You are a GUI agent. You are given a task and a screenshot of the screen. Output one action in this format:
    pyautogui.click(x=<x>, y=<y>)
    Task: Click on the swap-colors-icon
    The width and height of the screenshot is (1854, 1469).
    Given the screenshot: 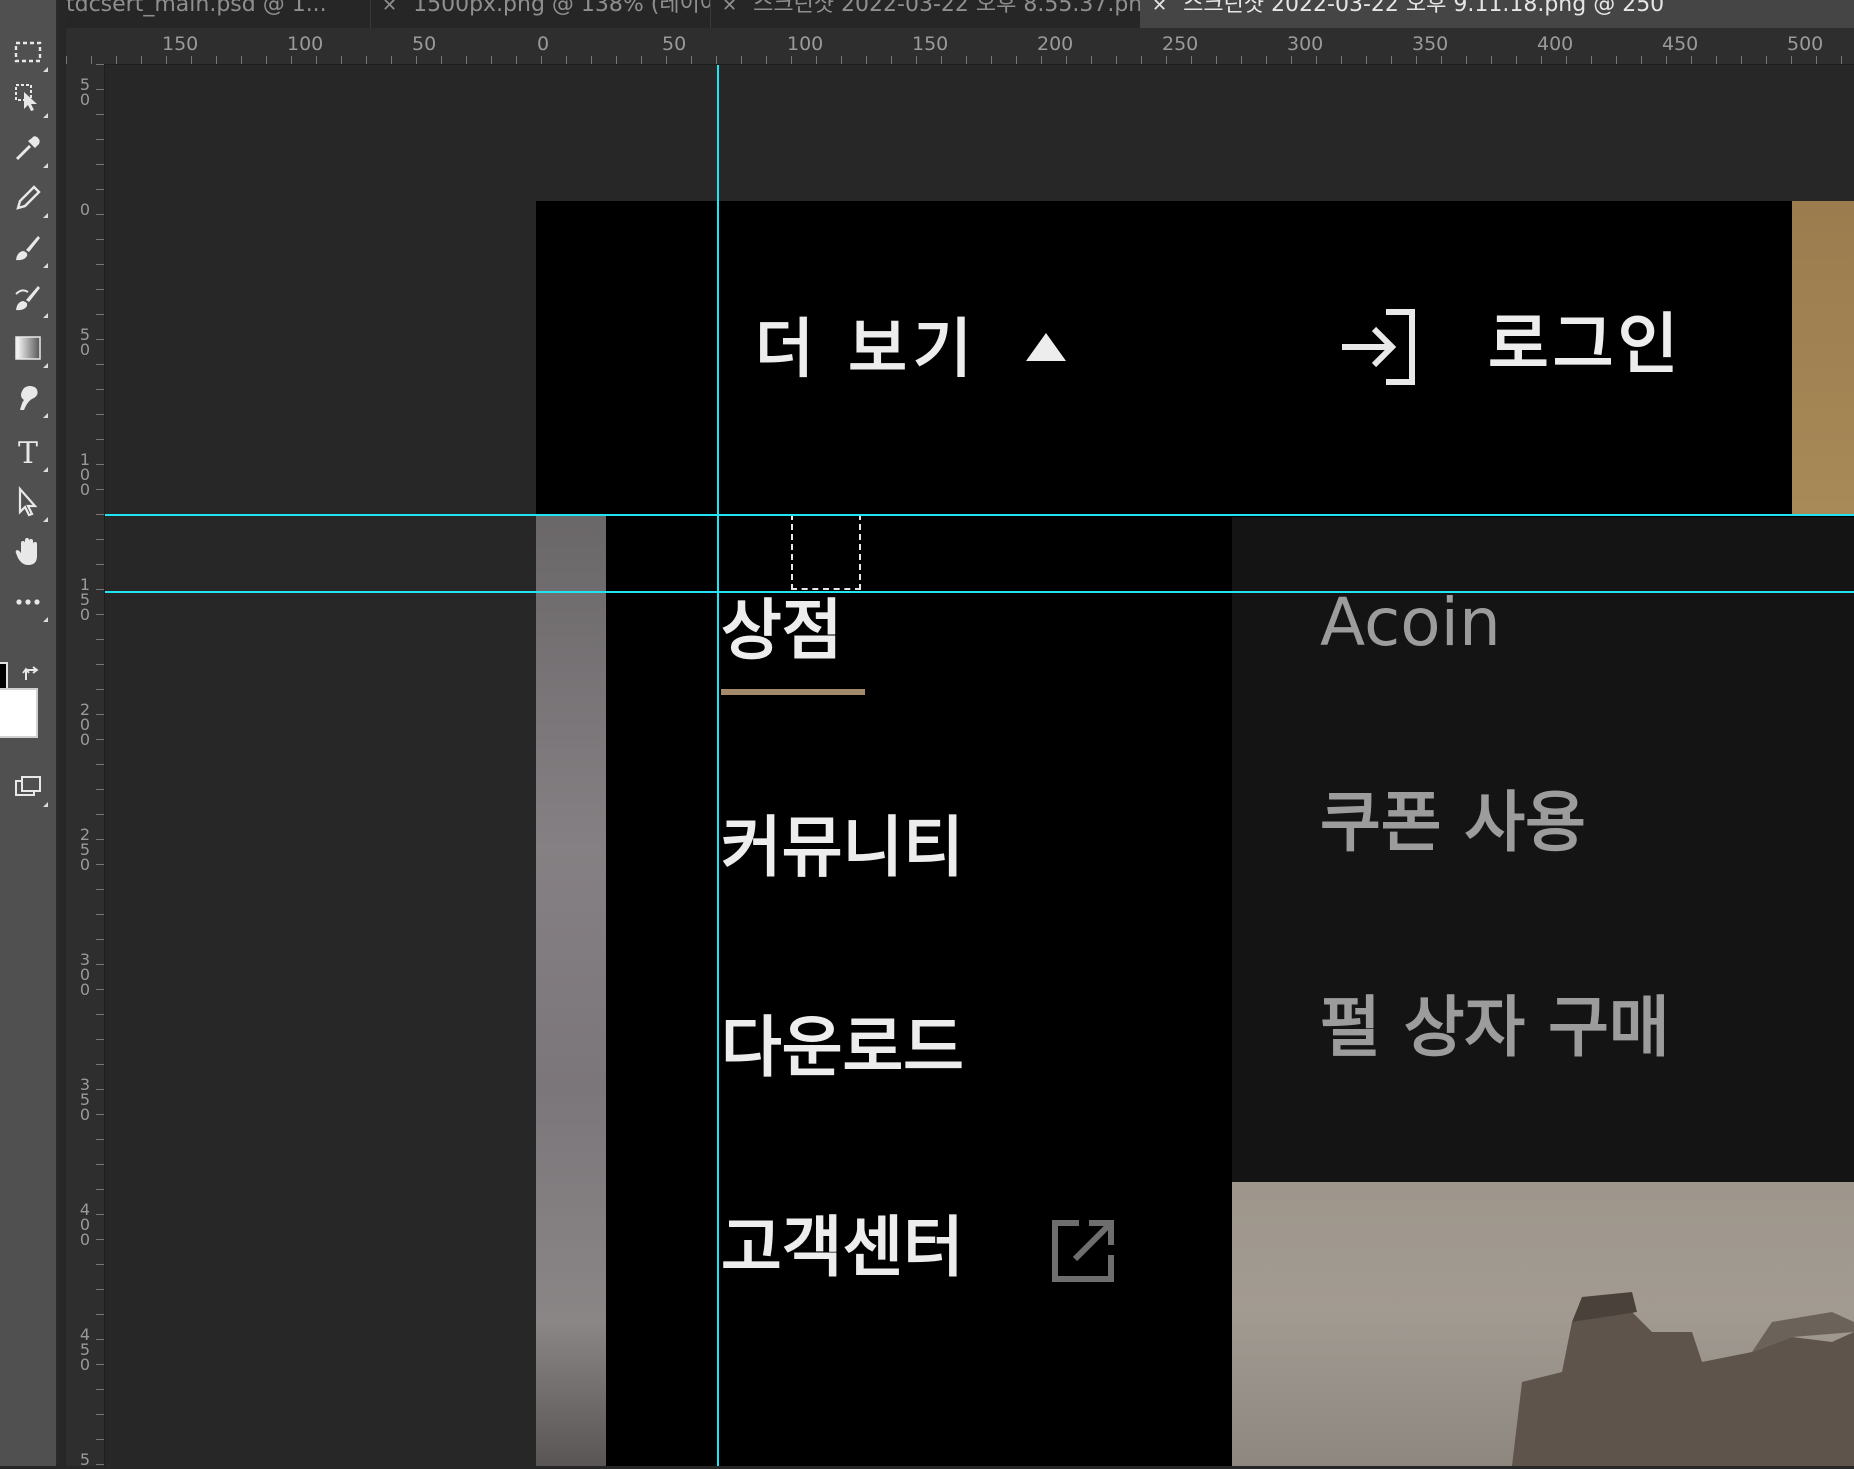 What is the action you would take?
    pyautogui.click(x=32, y=674)
    